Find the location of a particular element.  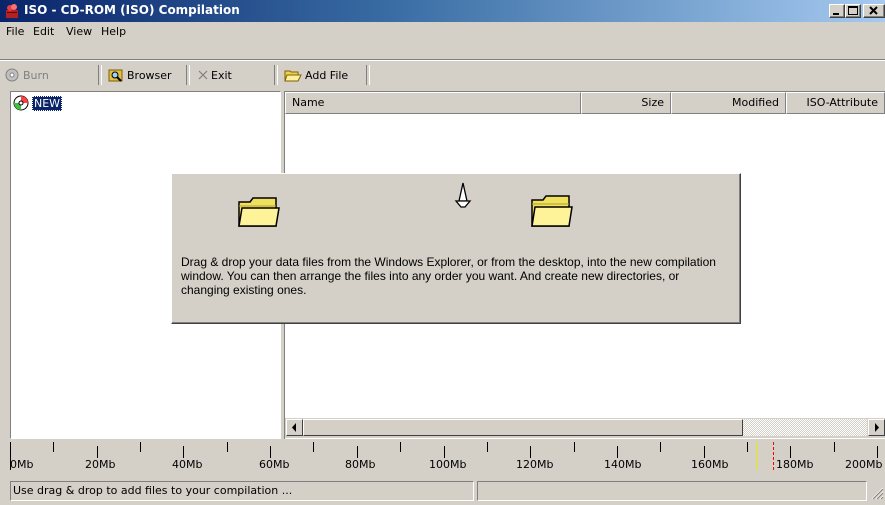

minimize-icon is located at coordinates (836, 14).